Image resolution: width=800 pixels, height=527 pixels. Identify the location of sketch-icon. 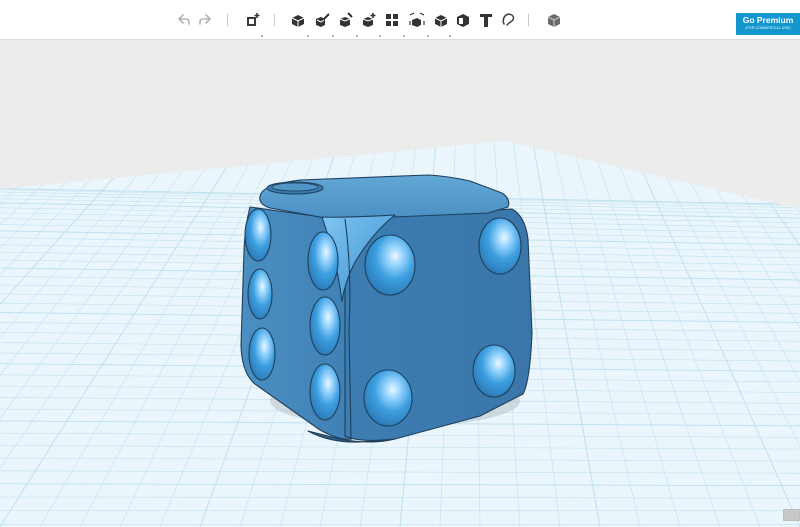
(298, 20).